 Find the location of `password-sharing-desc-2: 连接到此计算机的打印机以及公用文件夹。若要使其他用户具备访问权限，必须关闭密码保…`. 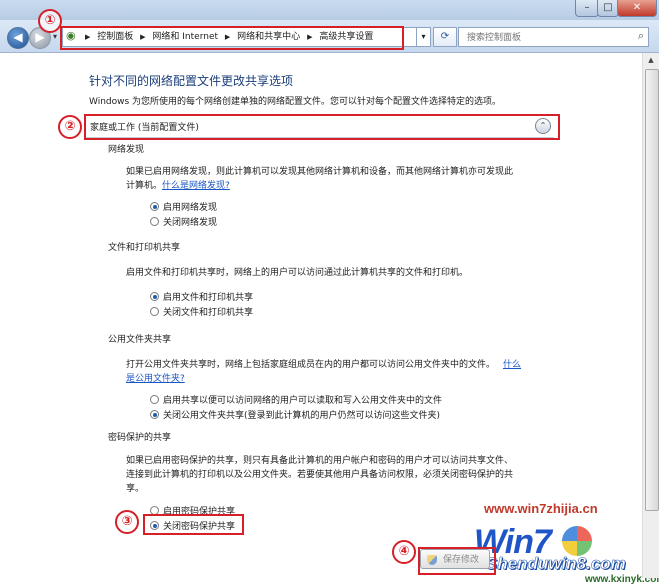

password-sharing-desc-2: 连接到此计算机的打印机以及公用文件夹。若要使其他用户具备访问权限，必须关闭密码保… is located at coordinates (320, 475).